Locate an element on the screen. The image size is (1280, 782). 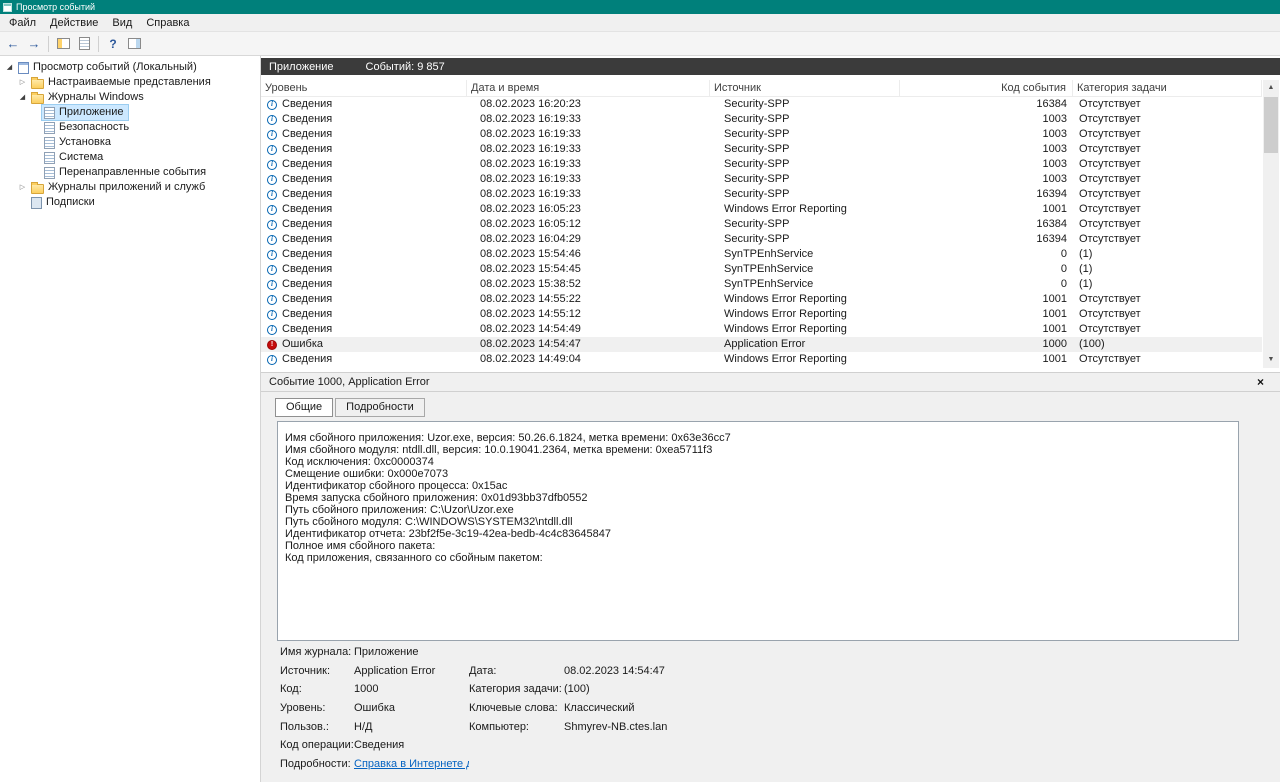
tab-details: Подробности is located at coordinates (380, 407).